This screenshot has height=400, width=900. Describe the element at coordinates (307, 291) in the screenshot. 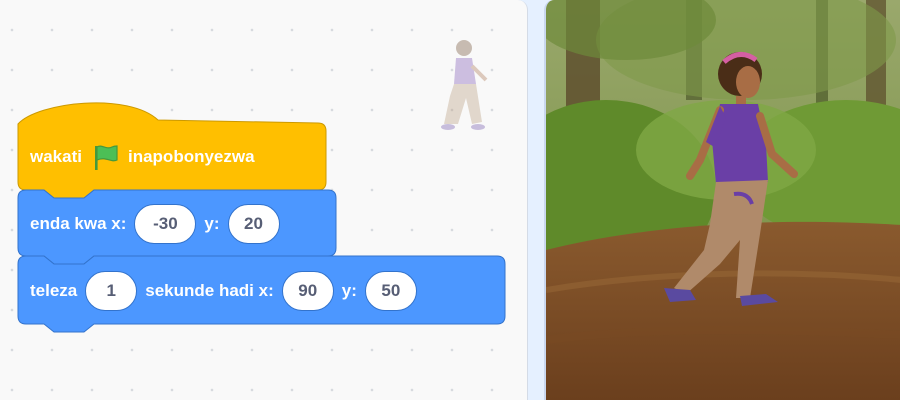

I see `glide-x-input: 90` at that location.